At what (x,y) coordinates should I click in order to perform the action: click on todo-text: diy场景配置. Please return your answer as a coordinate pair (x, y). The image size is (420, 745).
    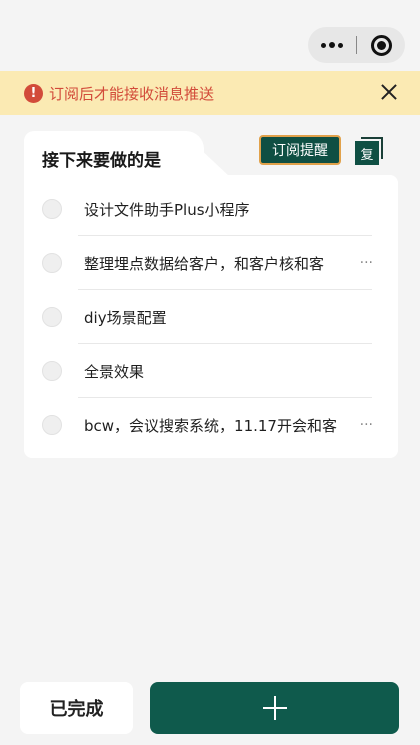
    Looking at the image, I should click on (125, 317).